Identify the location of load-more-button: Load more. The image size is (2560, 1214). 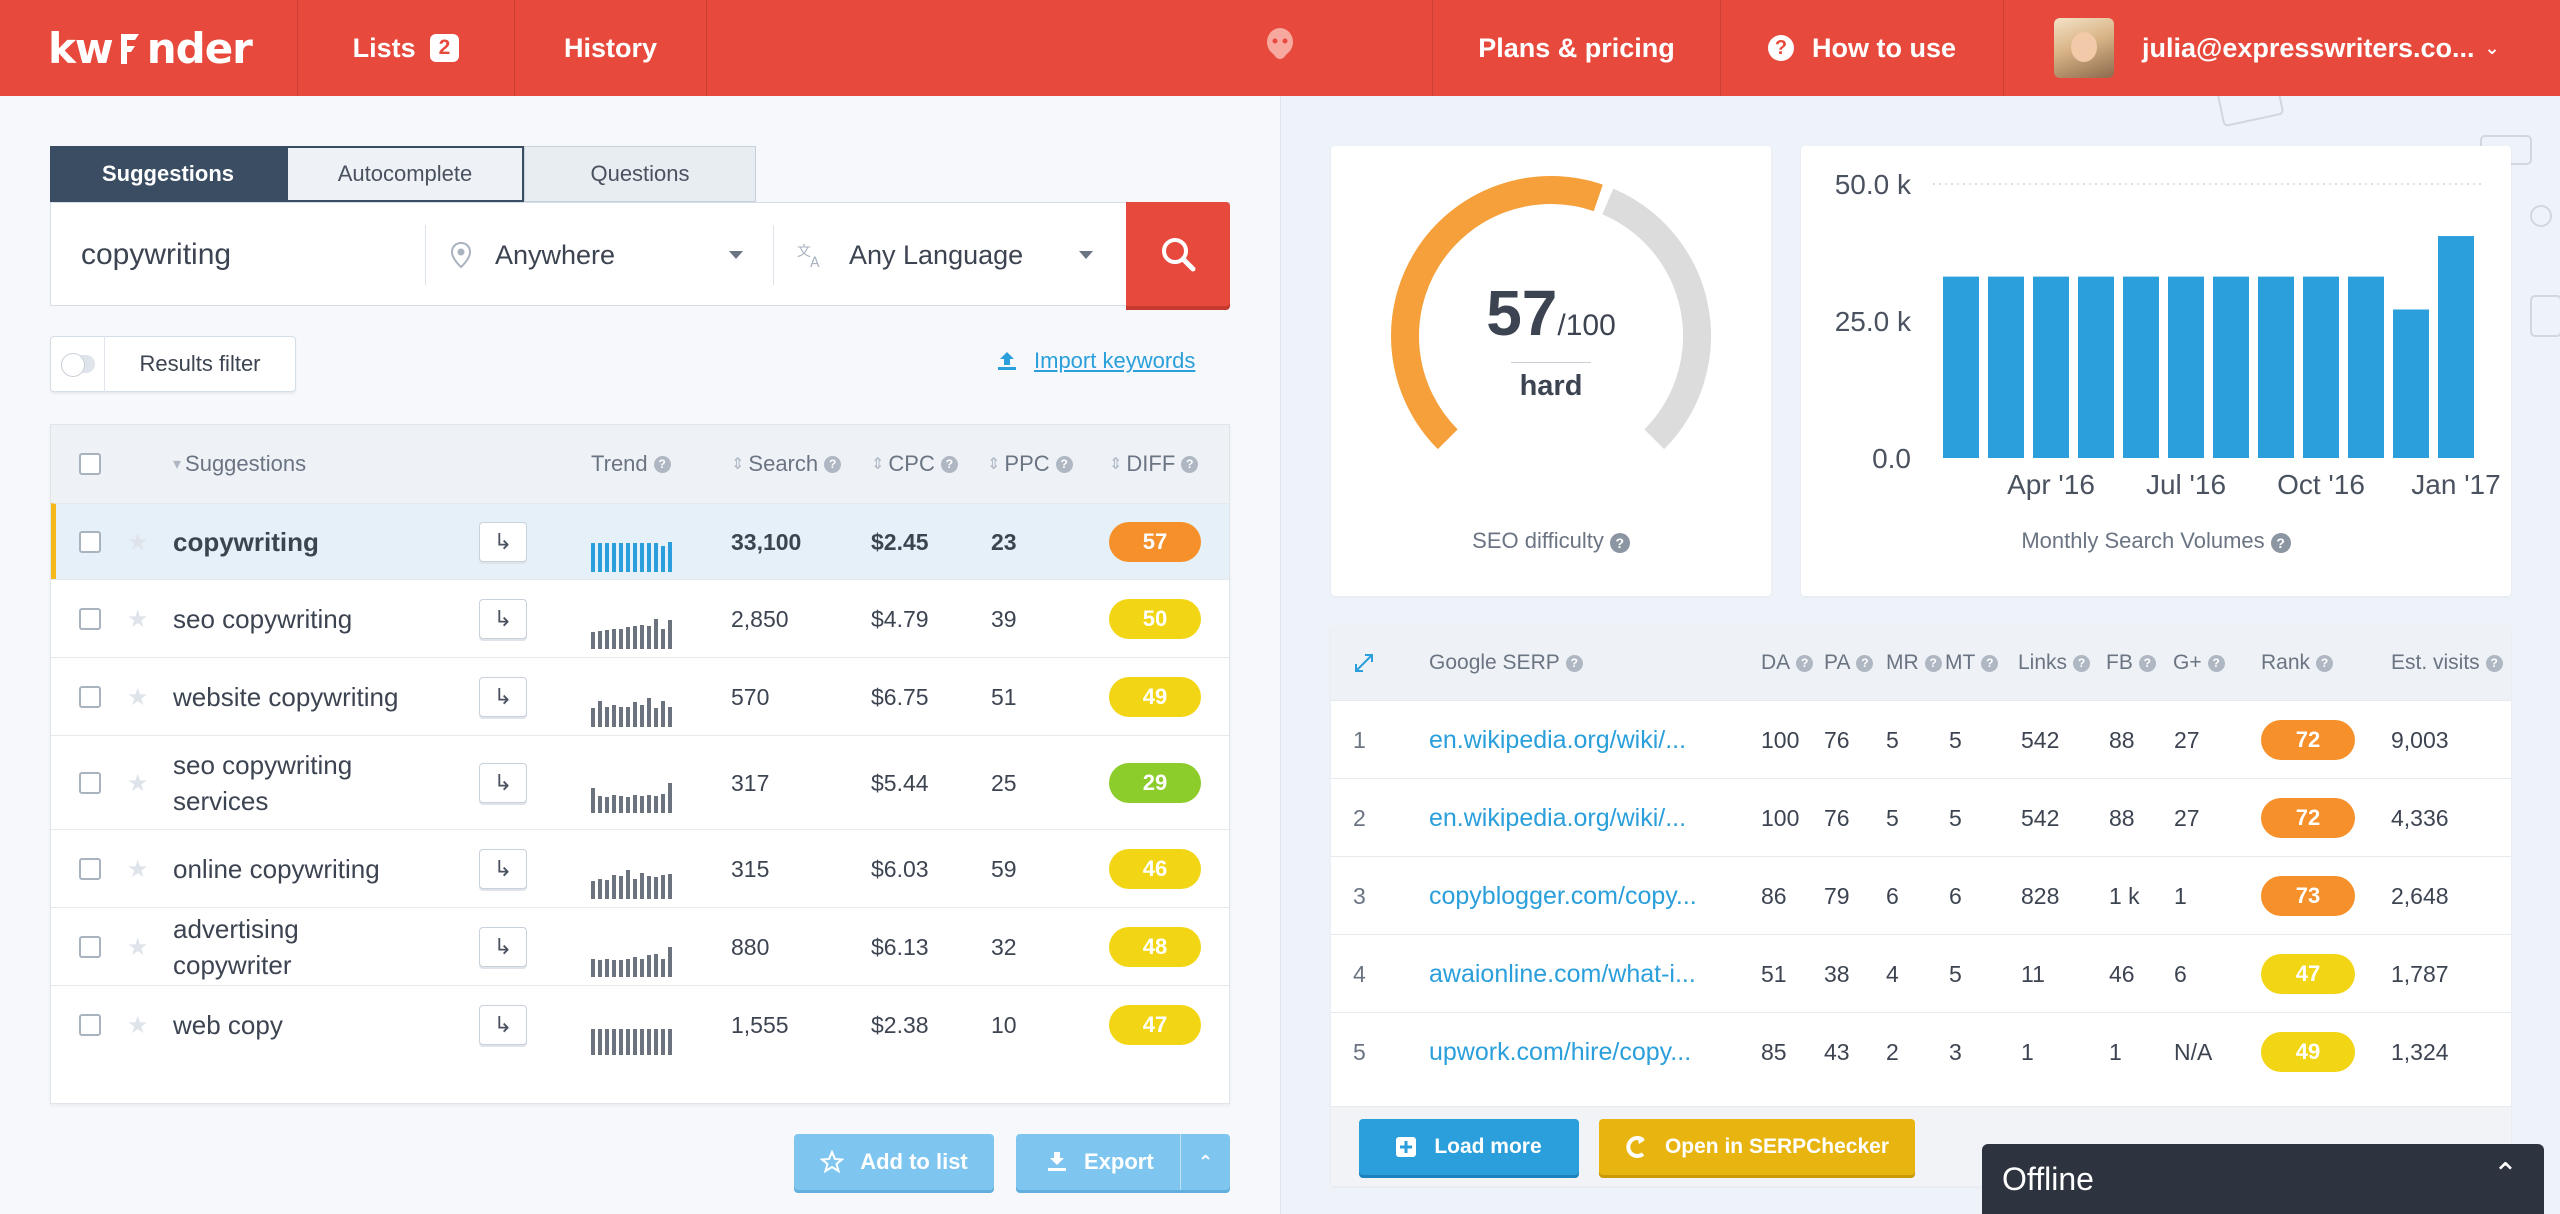
(1469, 1147).